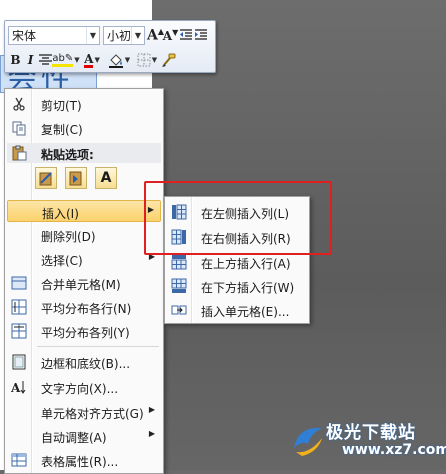 The image size is (446, 474). I want to click on decrease-indent-button, so click(185, 35).